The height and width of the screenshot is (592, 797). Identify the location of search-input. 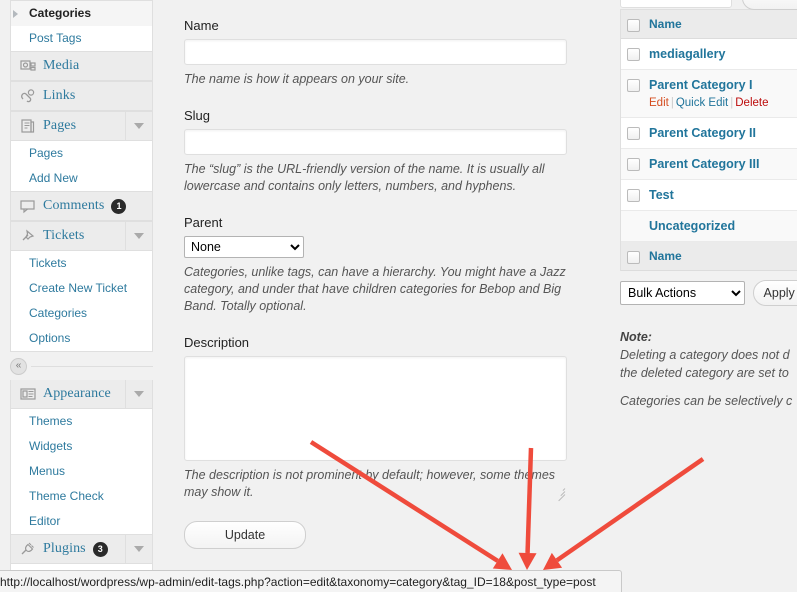
(676, 4).